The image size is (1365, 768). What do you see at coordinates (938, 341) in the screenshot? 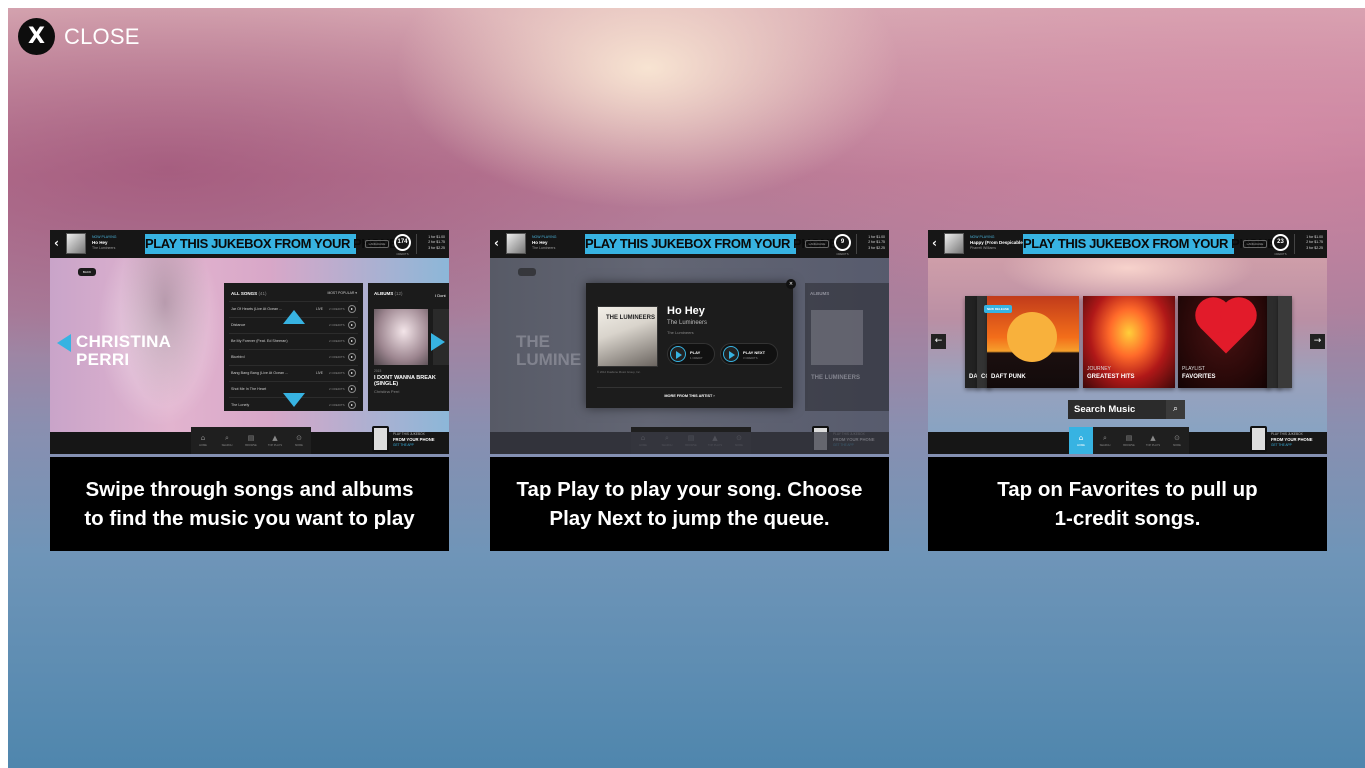
I see `arrow-left-icon: ←` at bounding box center [938, 341].